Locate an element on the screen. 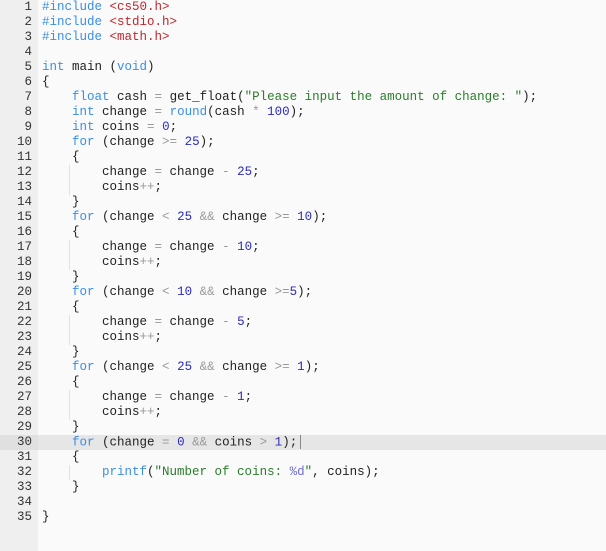 The image size is (606, 551). line-number: 7 is located at coordinates (28, 97).